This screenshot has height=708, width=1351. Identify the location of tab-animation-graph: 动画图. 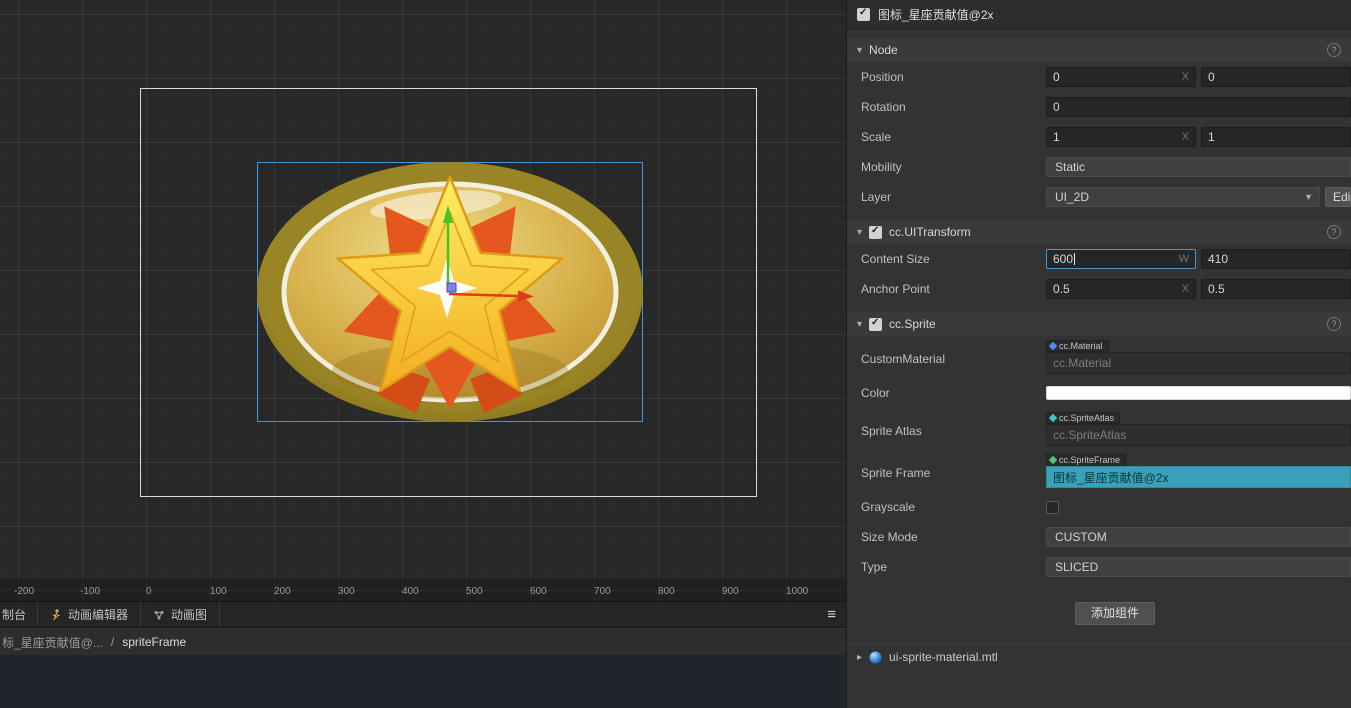
(181, 614).